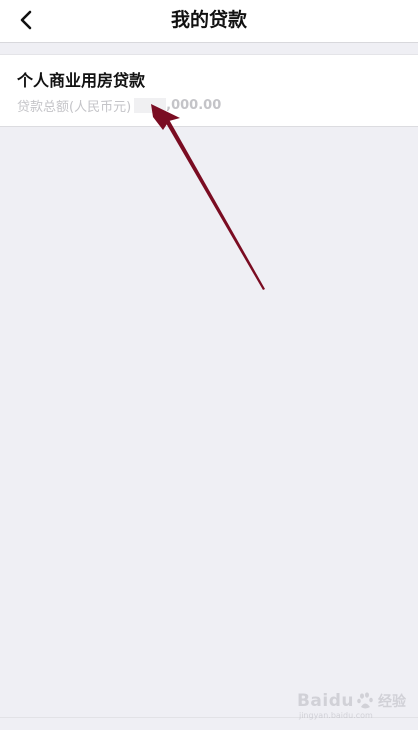 The width and height of the screenshot is (418, 730). I want to click on arrow-shaft, so click(214, 203).